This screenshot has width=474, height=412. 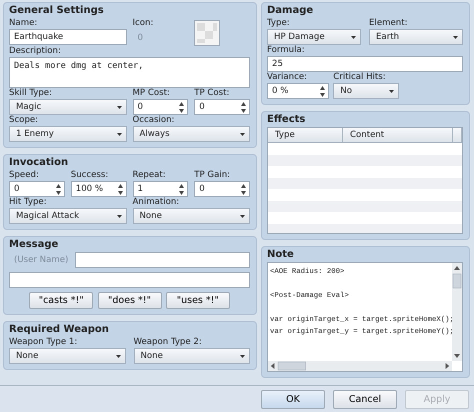 I want to click on field-label: MP Cost:, so click(x=151, y=93).